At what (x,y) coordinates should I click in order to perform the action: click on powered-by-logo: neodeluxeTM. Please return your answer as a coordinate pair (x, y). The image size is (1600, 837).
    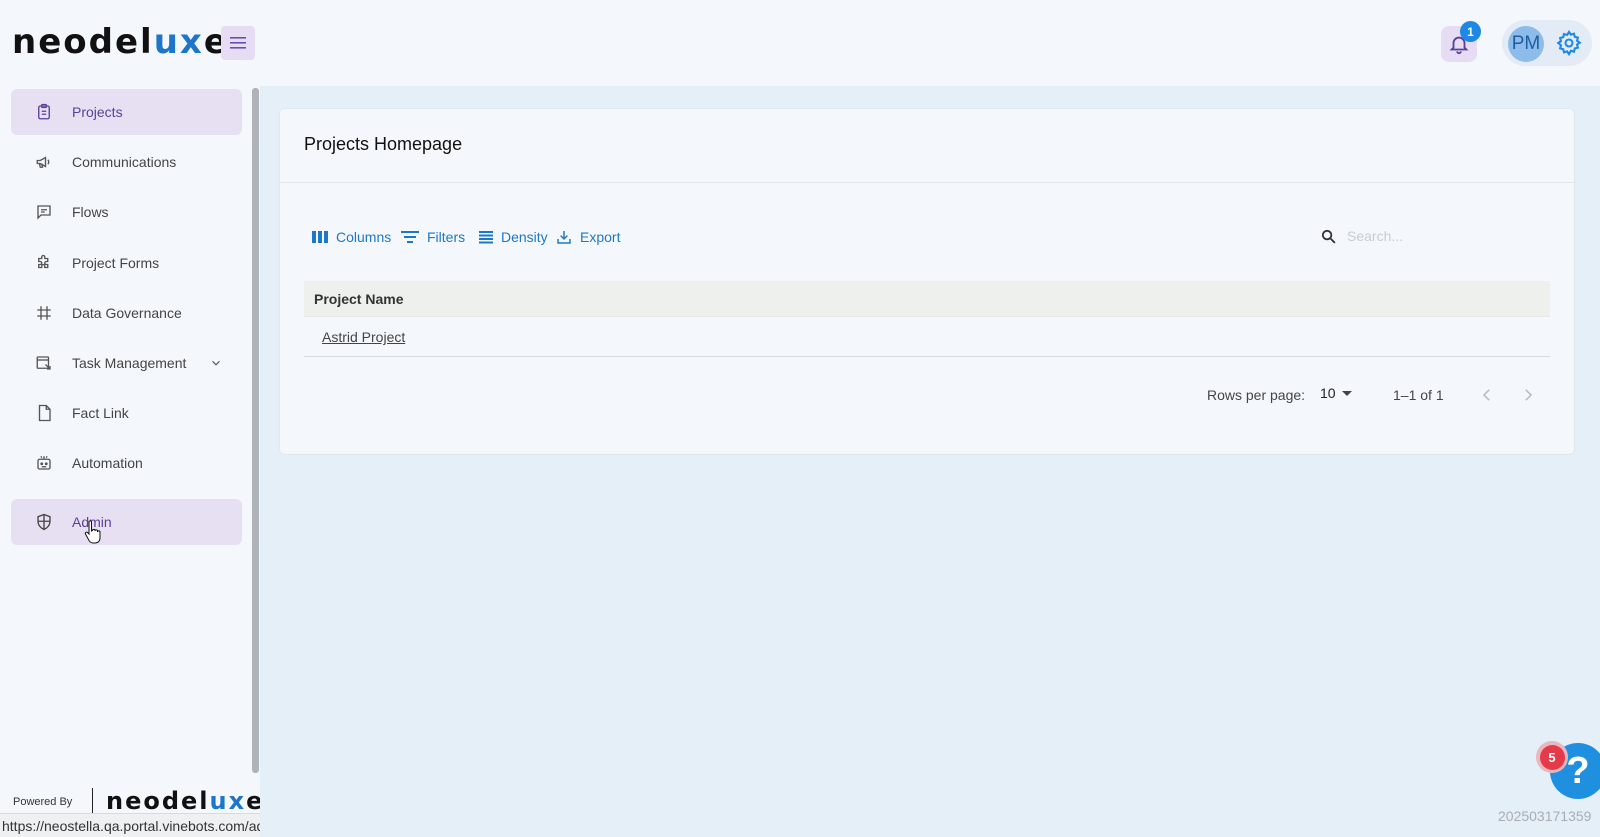
    Looking at the image, I should click on (189, 801).